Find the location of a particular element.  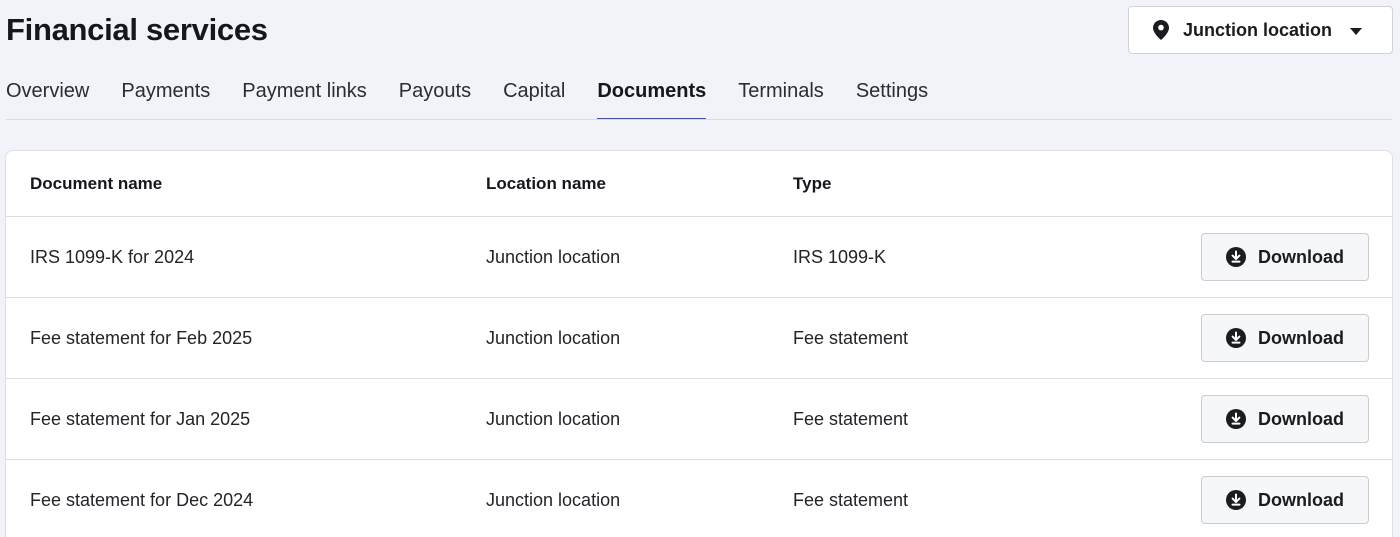

document-type: IRS 1099-K is located at coordinates (840, 256).